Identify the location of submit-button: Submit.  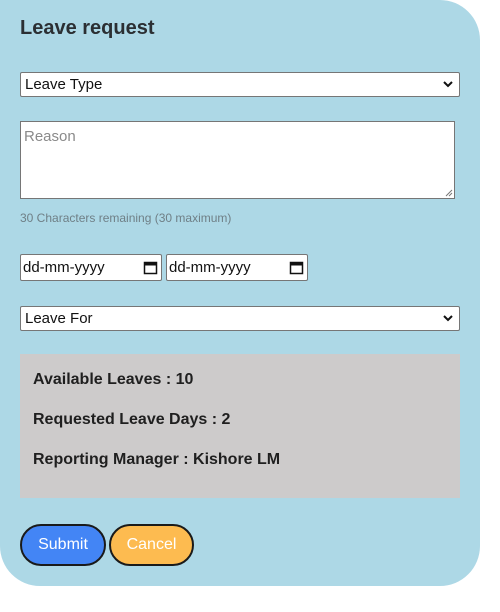
(63, 545).